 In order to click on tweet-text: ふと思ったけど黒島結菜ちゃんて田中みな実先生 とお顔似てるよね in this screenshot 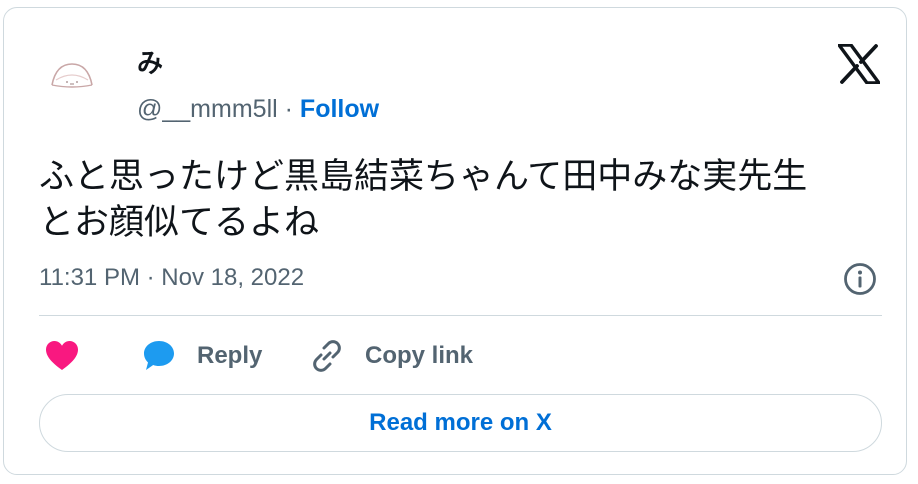, I will do `click(423, 200)`.